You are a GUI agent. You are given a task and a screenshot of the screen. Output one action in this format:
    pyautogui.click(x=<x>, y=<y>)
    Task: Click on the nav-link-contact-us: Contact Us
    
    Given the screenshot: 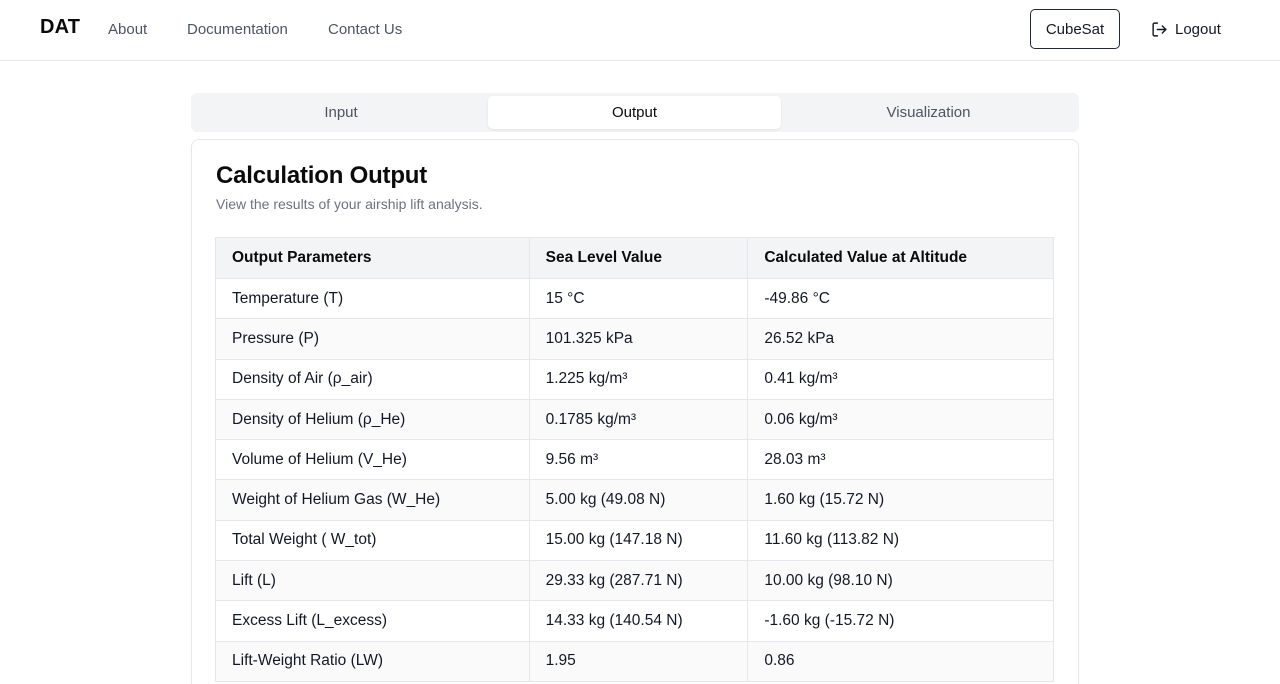 What is the action you would take?
    pyautogui.click(x=365, y=29)
    